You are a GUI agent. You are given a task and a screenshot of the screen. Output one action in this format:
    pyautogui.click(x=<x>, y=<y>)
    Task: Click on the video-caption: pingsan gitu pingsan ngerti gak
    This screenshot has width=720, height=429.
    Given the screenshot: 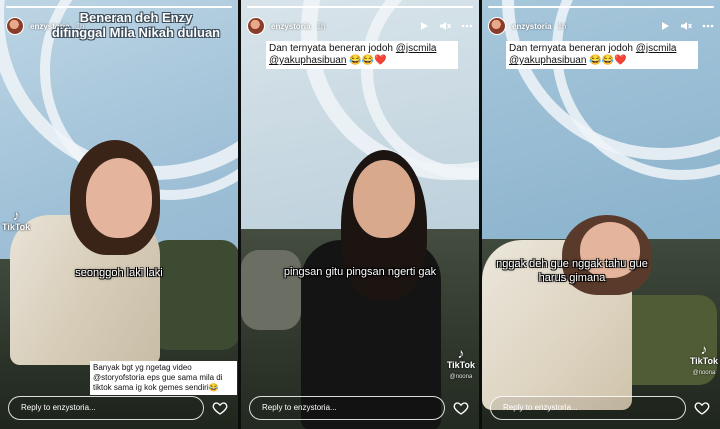 What is the action you would take?
    pyautogui.click(x=360, y=272)
    